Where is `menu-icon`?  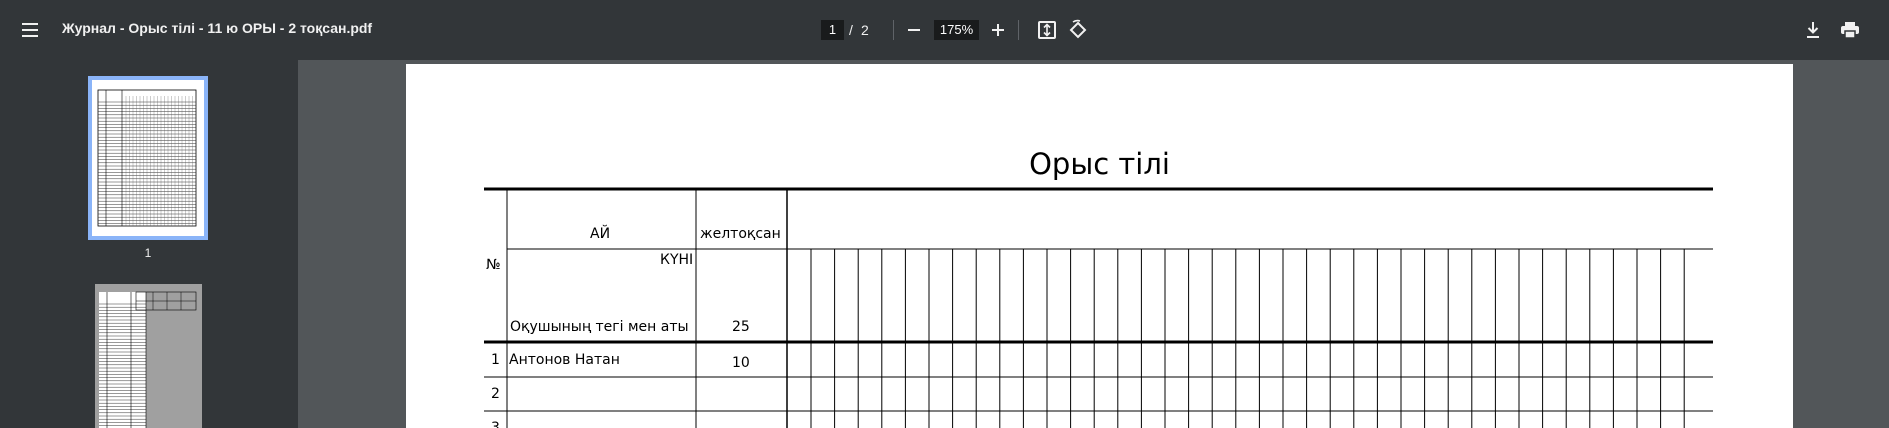
menu-icon is located at coordinates (30, 30).